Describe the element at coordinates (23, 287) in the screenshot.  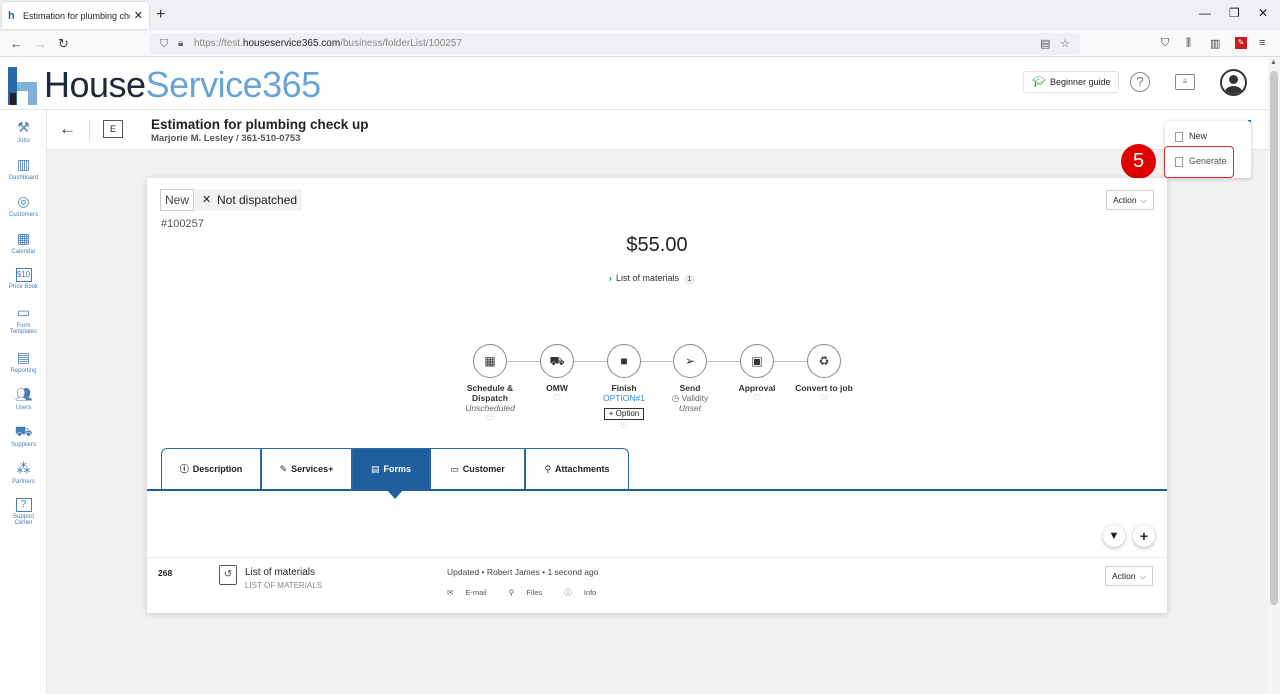
I see `sidebar-item-label: Price Book` at that location.